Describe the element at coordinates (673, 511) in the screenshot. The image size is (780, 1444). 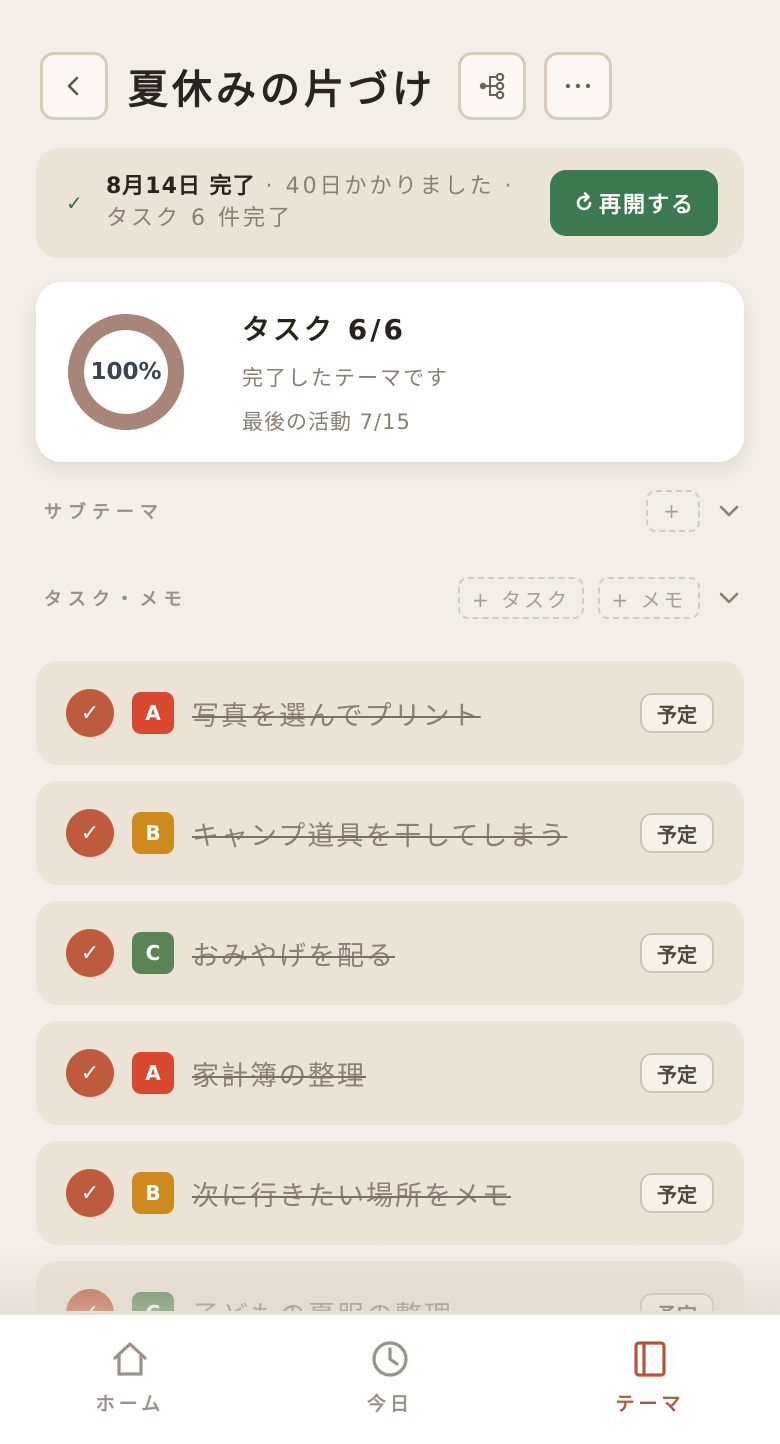
I see `add-subtheme-button: +` at that location.